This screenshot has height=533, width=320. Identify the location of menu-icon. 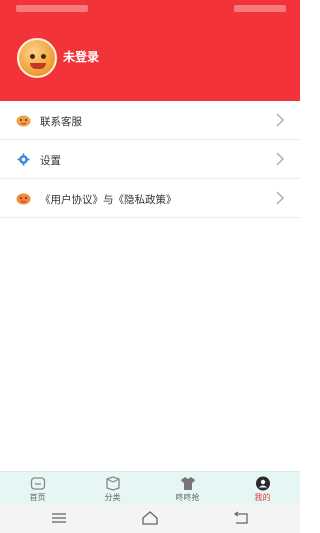
(59, 518).